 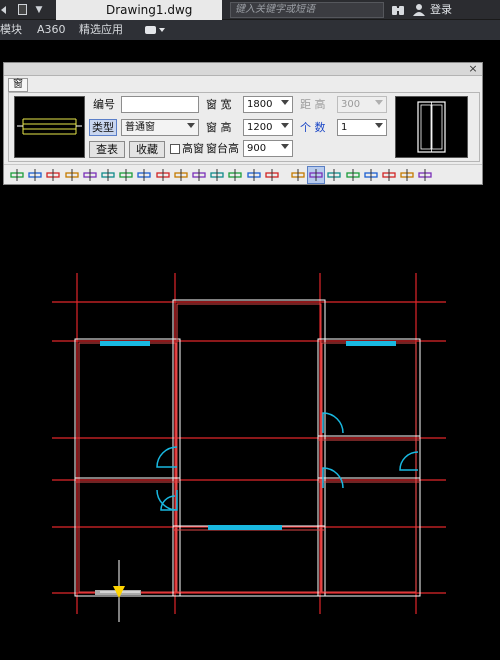 What do you see at coordinates (313, 127) in the screenshot?
I see `count-label: 个 数` at bounding box center [313, 127].